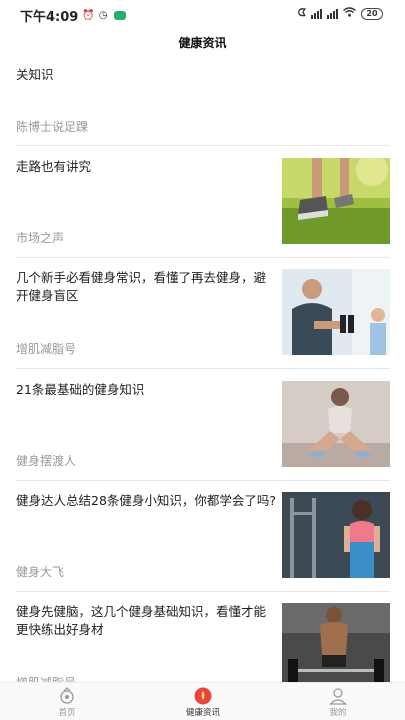 The image size is (405, 720). What do you see at coordinates (338, 713) in the screenshot?
I see `tab-label: 我的` at bounding box center [338, 713].